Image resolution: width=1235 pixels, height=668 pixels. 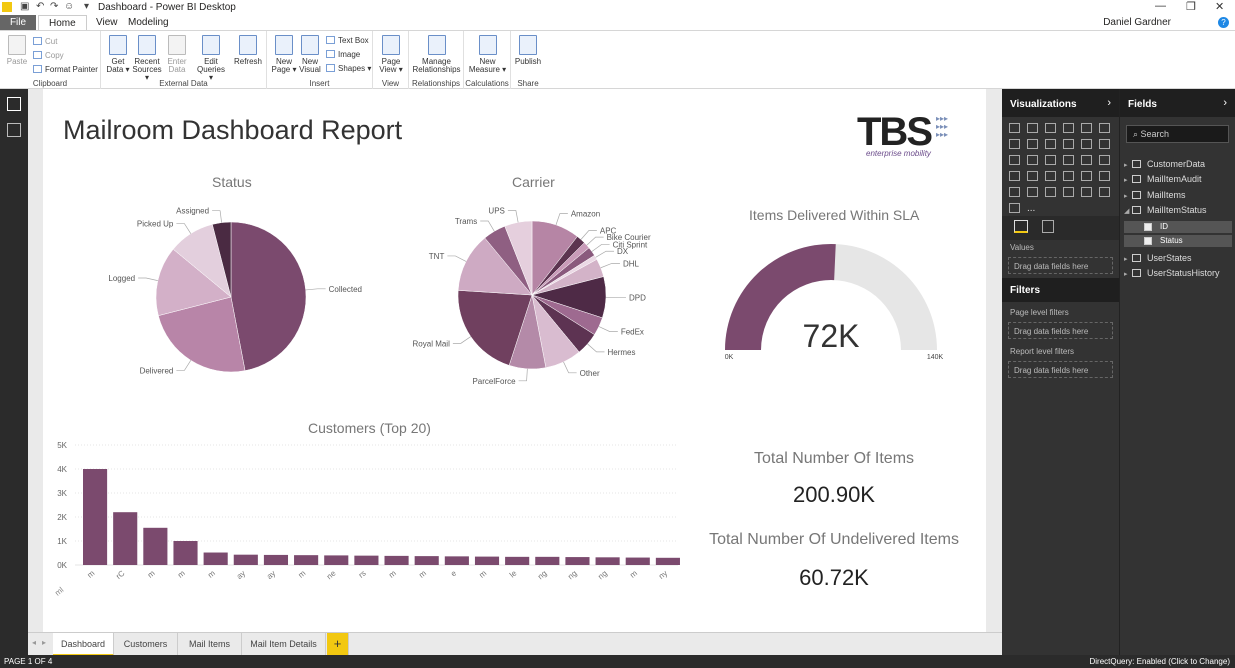 What do you see at coordinates (146, 644) in the screenshot?
I see `page-tab-customers: Customers` at bounding box center [146, 644].